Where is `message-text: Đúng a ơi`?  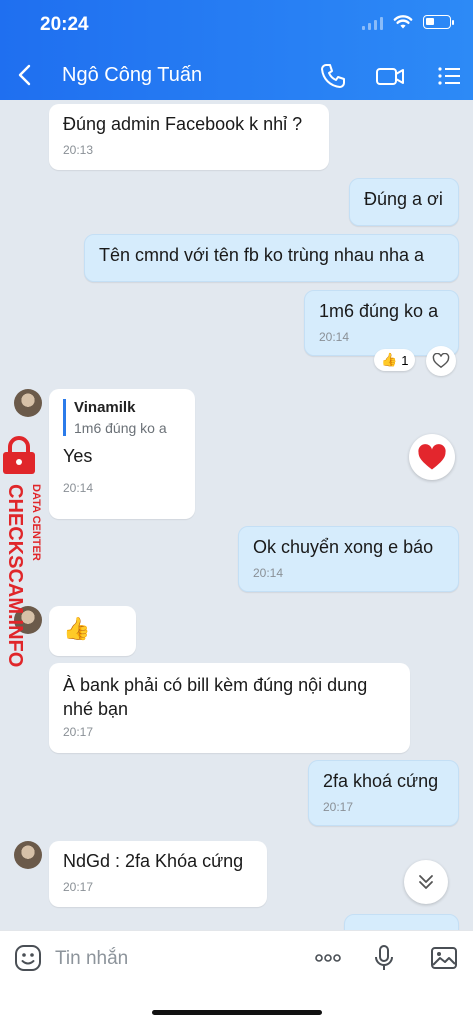
message-text: Đúng a ơi is located at coordinates (403, 199).